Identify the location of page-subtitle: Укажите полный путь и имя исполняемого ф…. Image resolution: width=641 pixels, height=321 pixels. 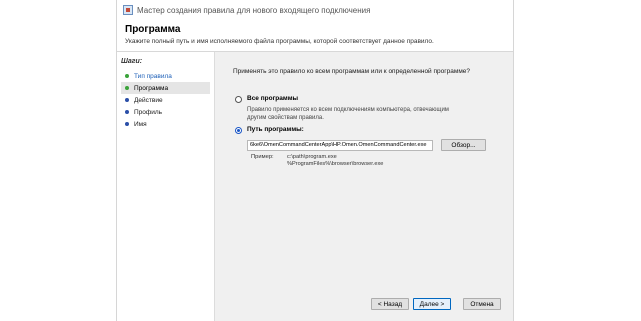
(279, 41).